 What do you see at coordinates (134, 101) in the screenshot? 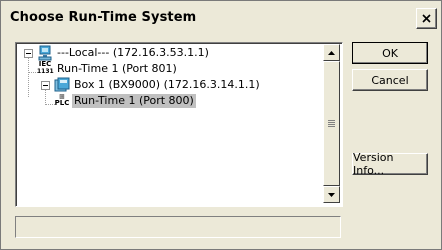
I see `tree-node-runtime-800: Run-Time 1 (Port 800)` at bounding box center [134, 101].